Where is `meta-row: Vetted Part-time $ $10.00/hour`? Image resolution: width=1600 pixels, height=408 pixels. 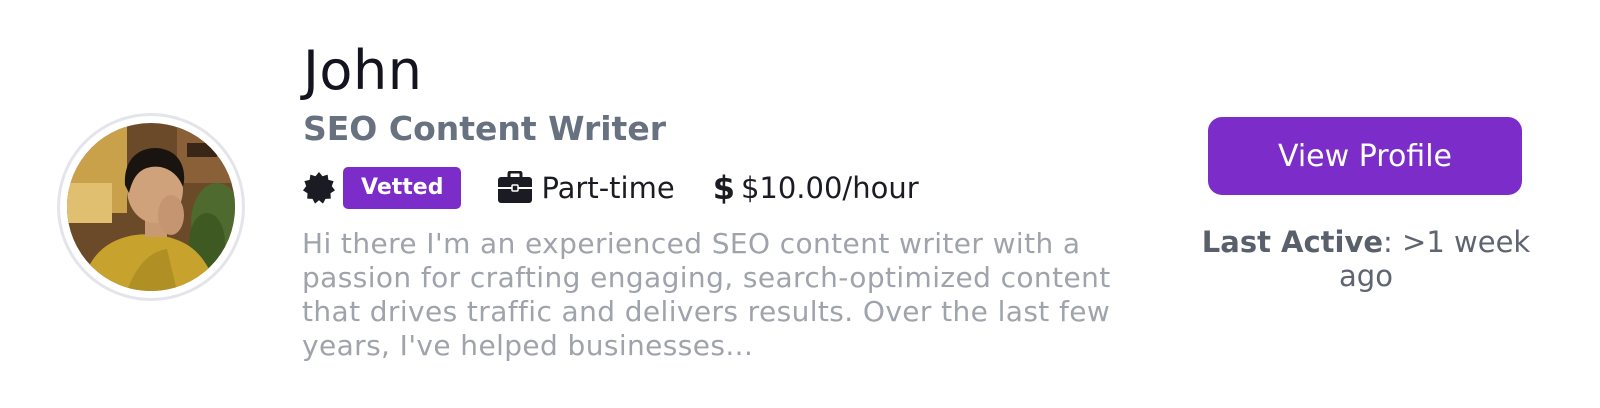 meta-row: Vetted Part-time $ $10.00/hour is located at coordinates (610, 188).